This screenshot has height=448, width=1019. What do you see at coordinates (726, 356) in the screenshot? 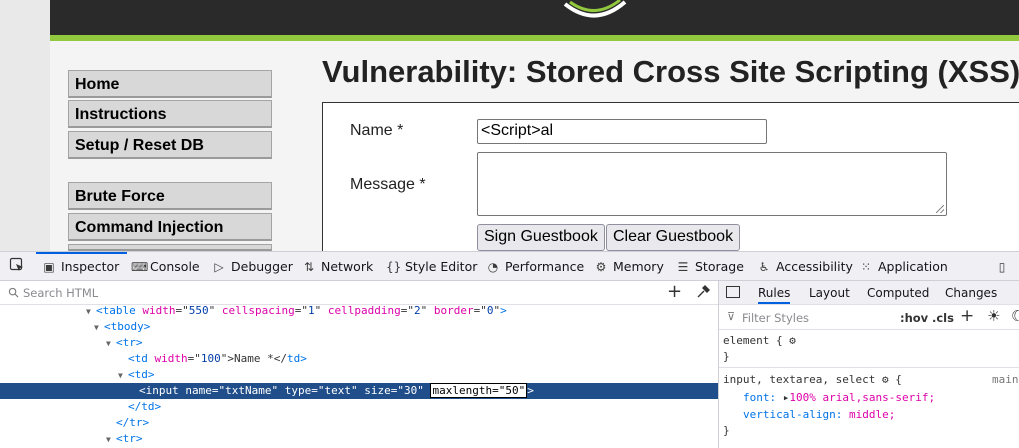
I see `element-rule-close: }` at bounding box center [726, 356].